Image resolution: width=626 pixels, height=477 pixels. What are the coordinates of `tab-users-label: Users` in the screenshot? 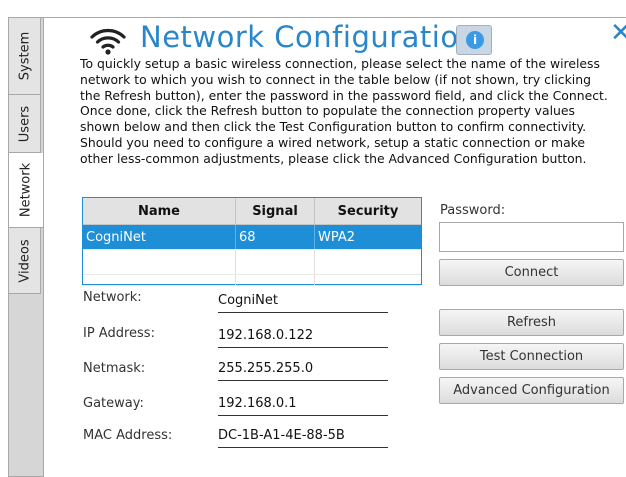 It's located at (24, 123).